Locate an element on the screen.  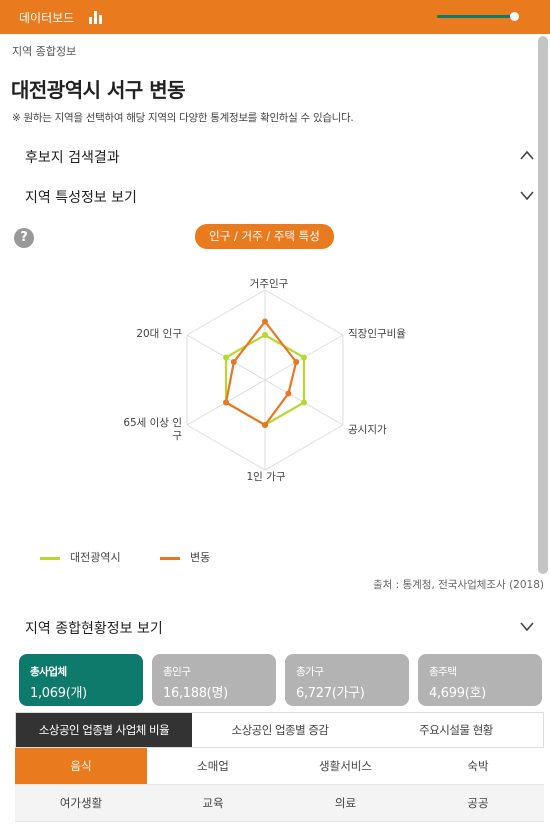
bar-chart-icon is located at coordinates (96, 17).